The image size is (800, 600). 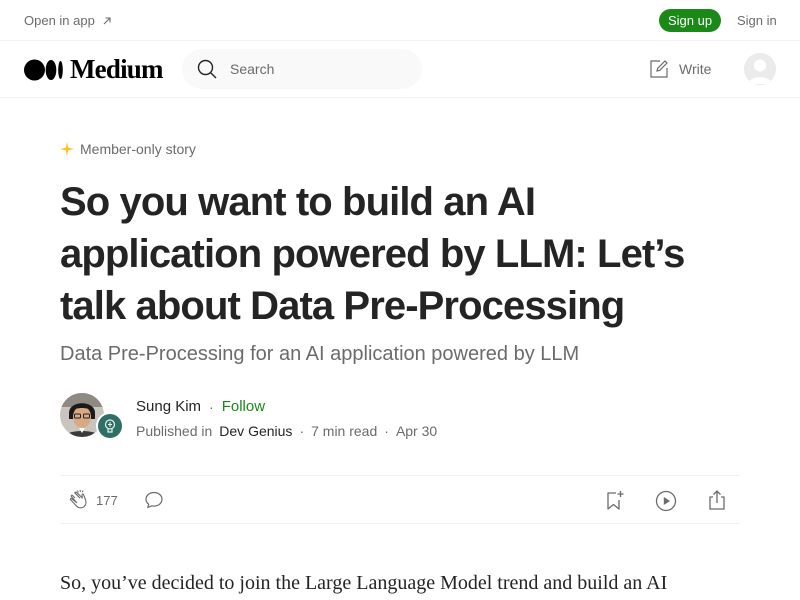 I want to click on save-button, so click(x=615, y=502).